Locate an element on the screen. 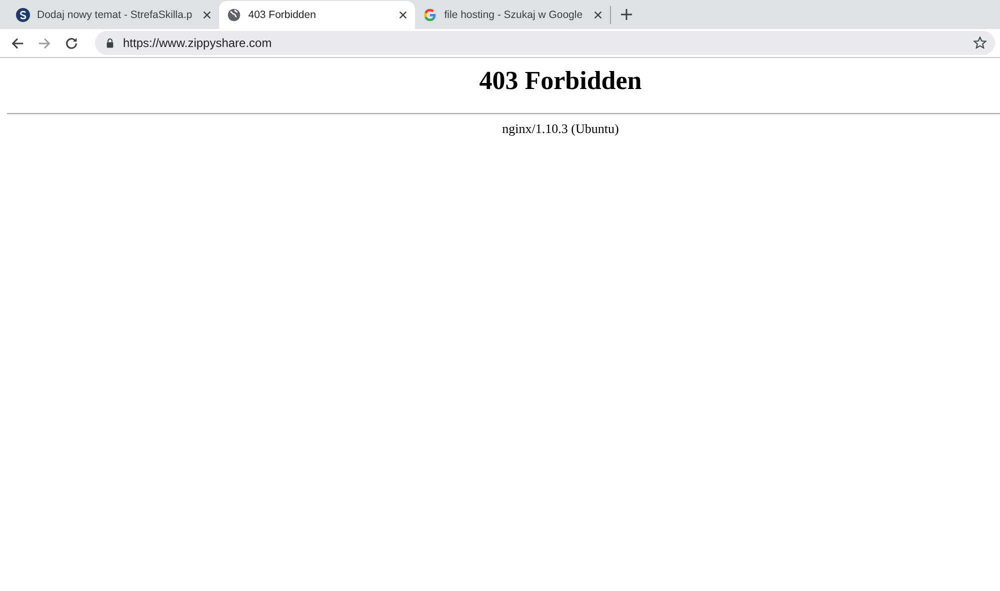  tab-title: 403 Forbidden is located at coordinates (282, 15).